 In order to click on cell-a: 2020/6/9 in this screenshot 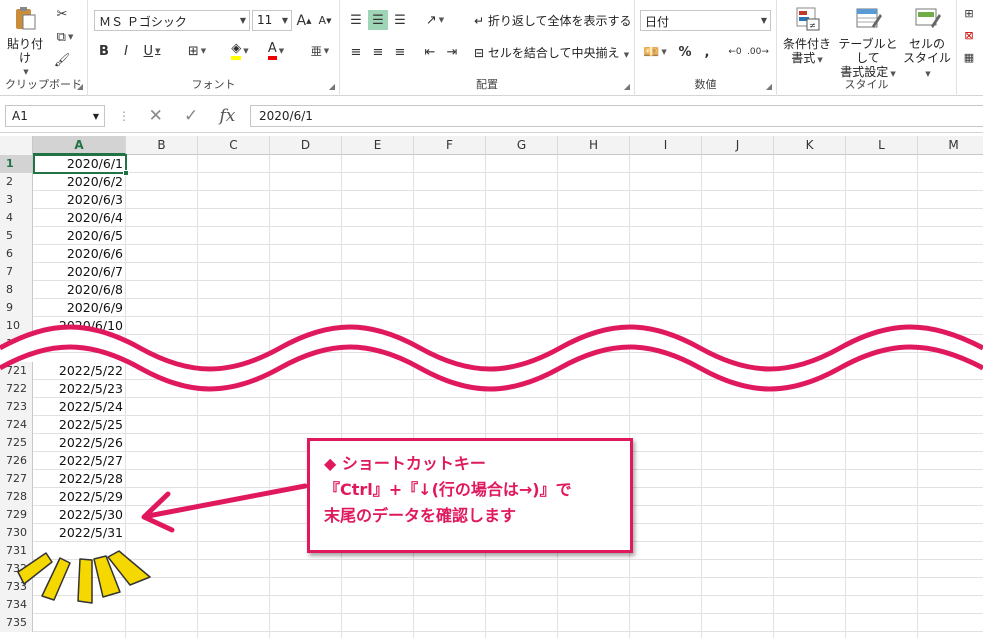, I will do `click(79, 308)`.